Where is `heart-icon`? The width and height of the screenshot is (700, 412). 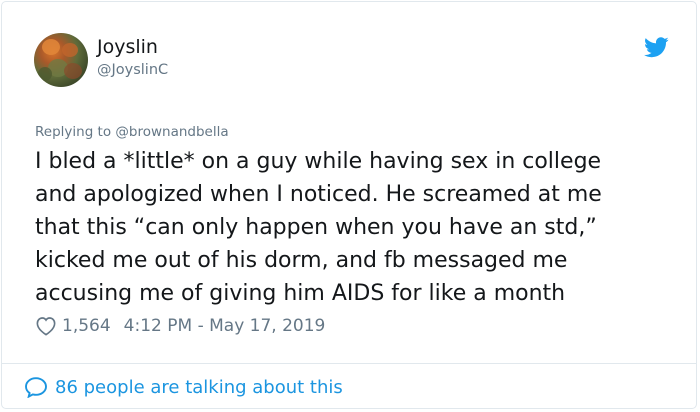
heart-icon is located at coordinates (46, 326).